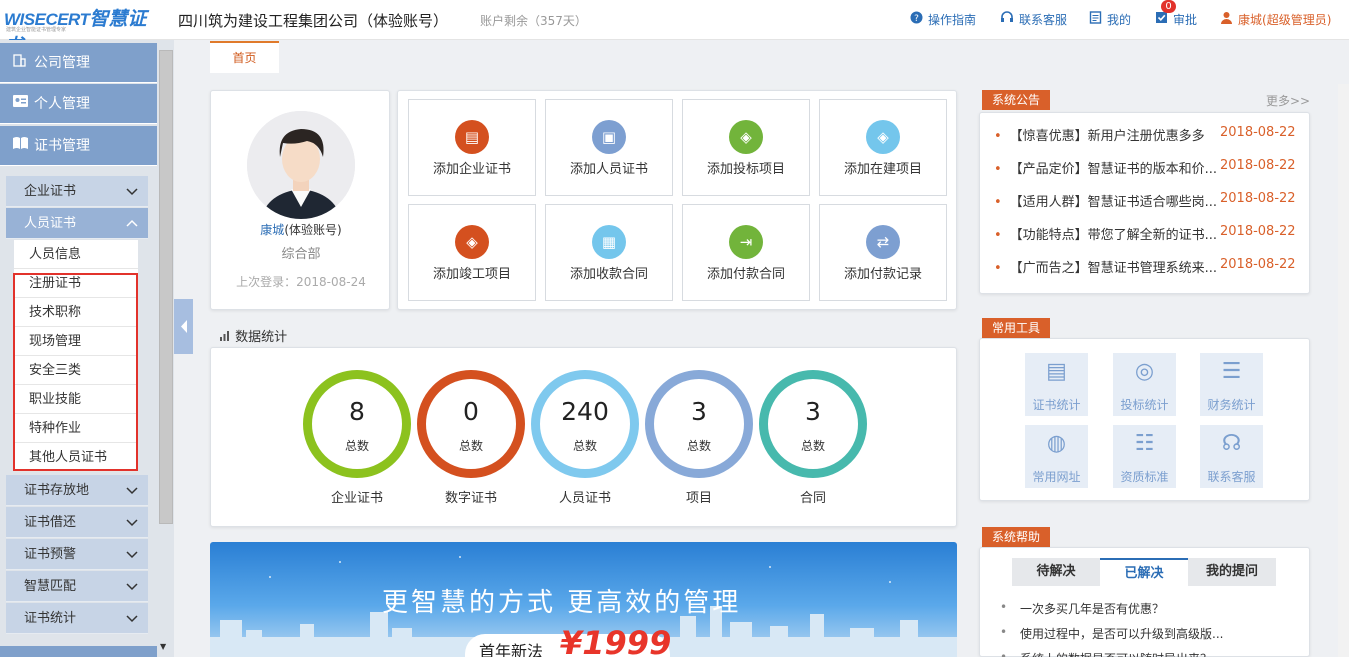  What do you see at coordinates (746, 242) in the screenshot?
I see `export-icon: ⇥` at bounding box center [746, 242].